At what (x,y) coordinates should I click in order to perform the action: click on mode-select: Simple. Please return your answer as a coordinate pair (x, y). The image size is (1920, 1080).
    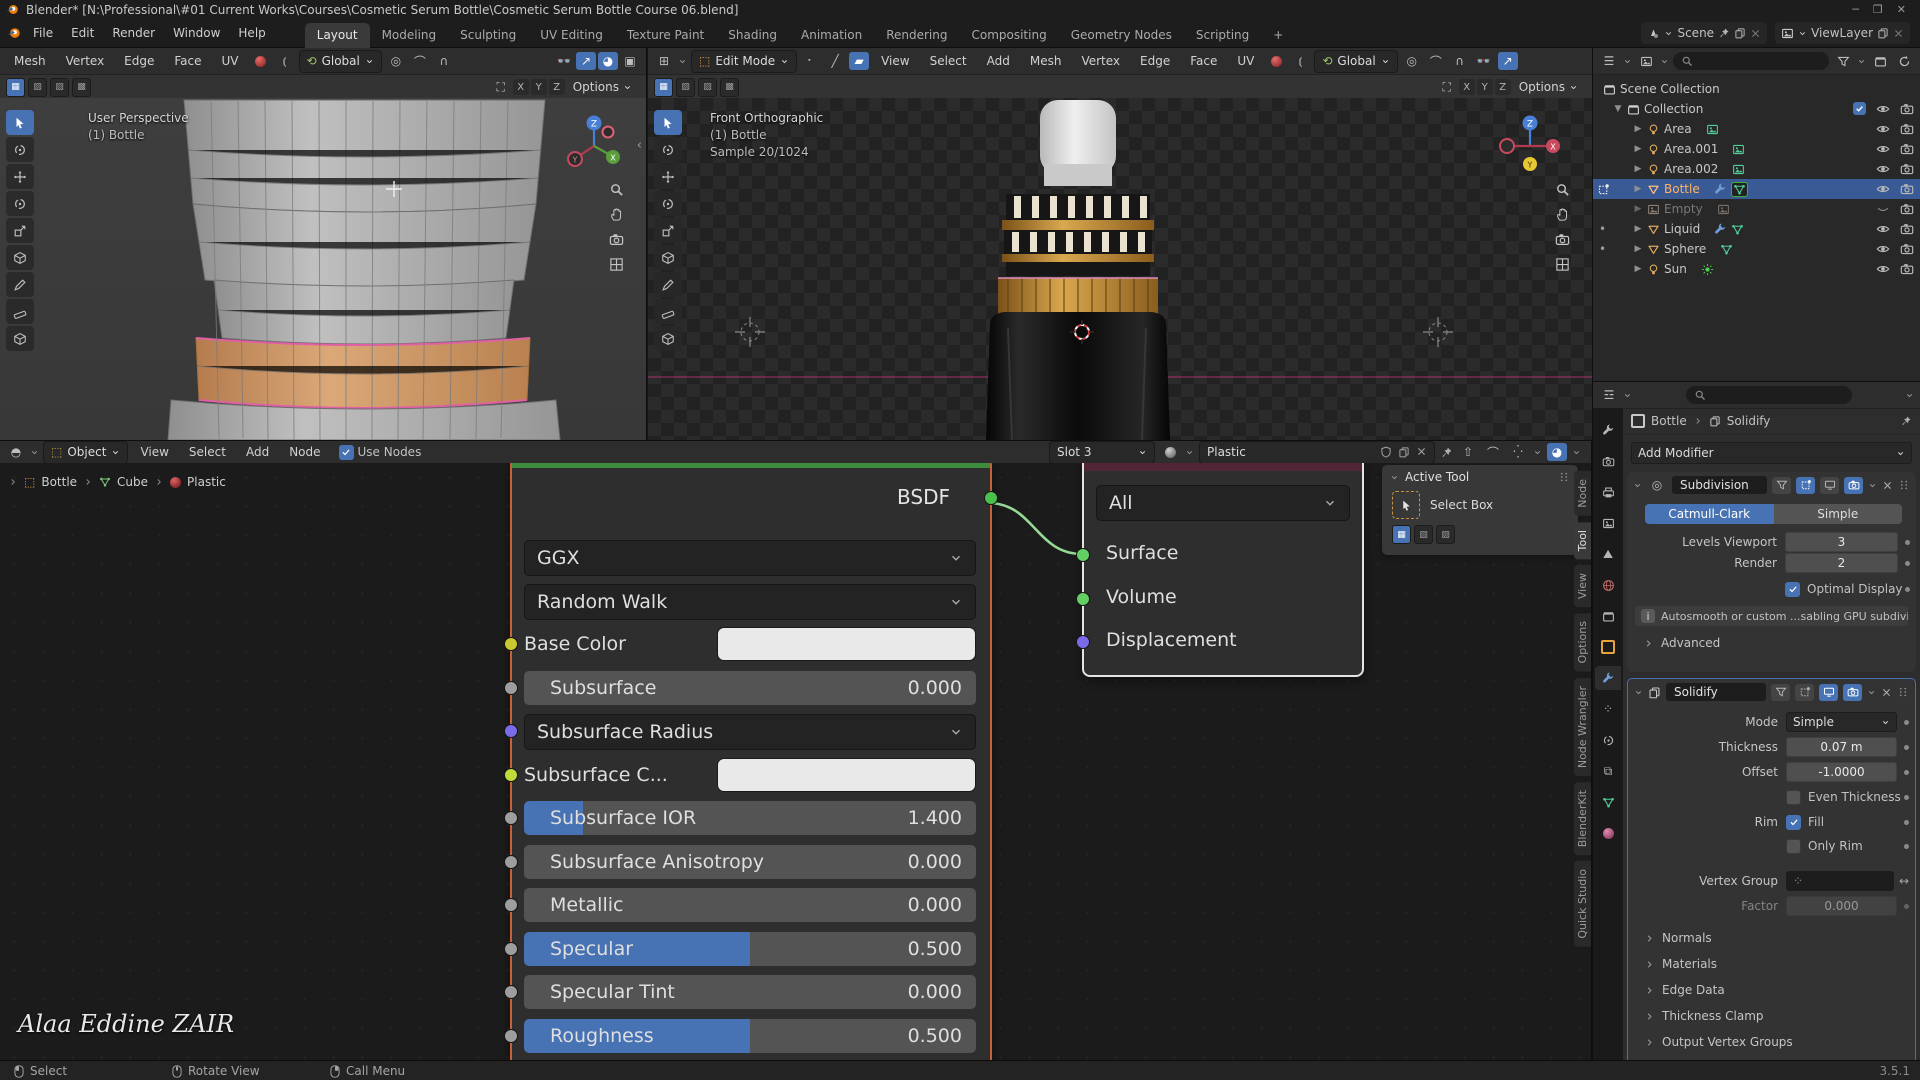
    Looking at the image, I should click on (1841, 722).